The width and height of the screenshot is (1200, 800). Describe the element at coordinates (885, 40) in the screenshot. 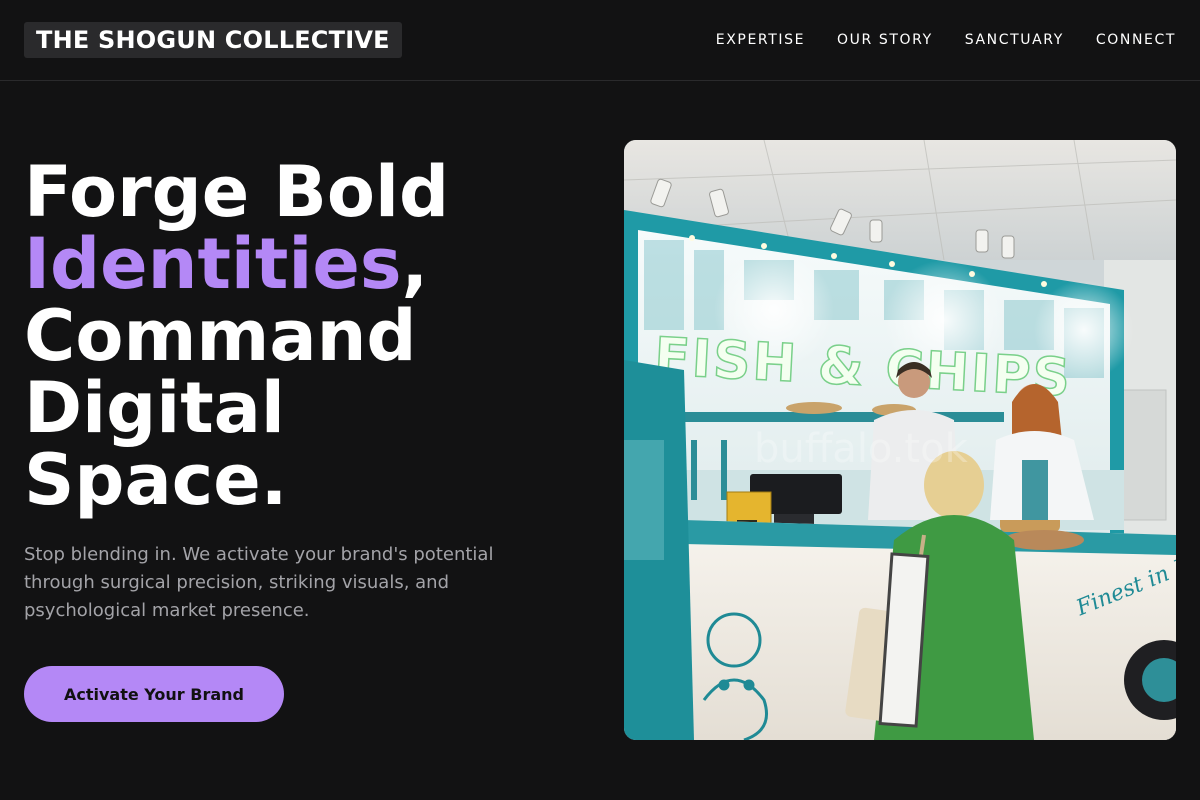

I see `nav-link-our-story: OUR STORY` at that location.